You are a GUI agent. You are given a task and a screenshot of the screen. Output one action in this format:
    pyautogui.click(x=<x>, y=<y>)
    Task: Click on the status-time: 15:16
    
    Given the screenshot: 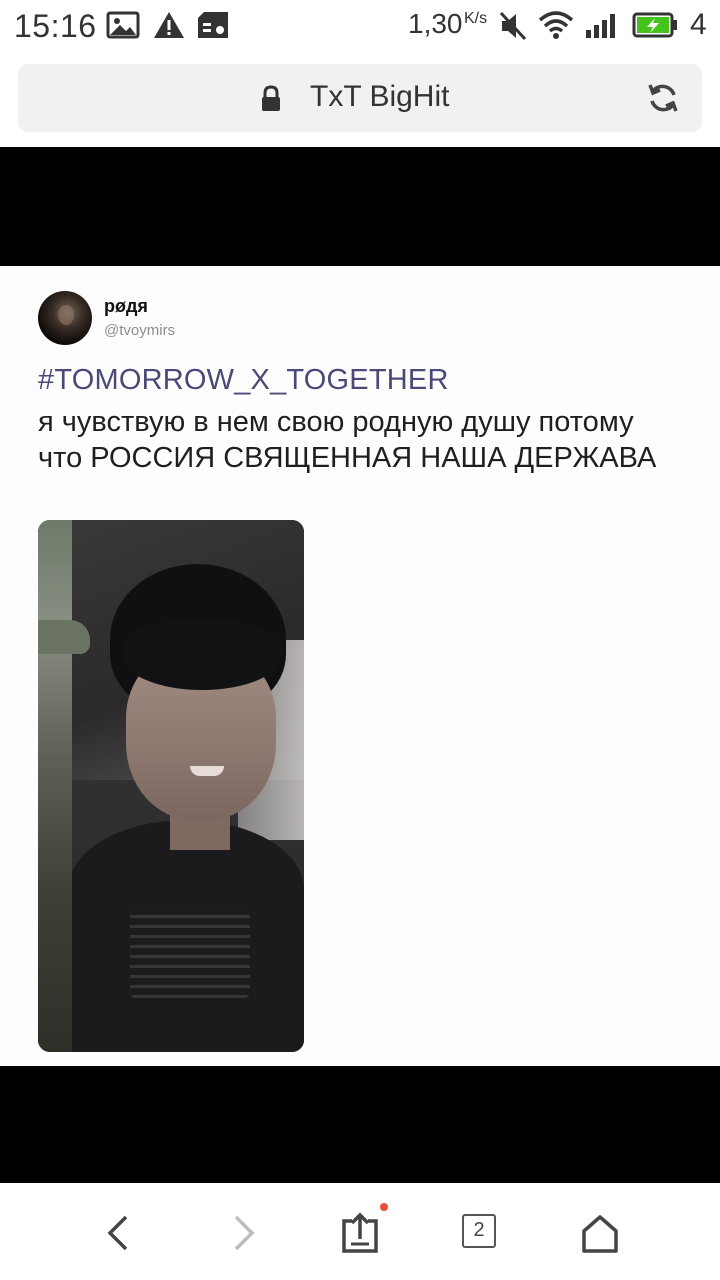 What is the action you would take?
    pyautogui.click(x=55, y=26)
    